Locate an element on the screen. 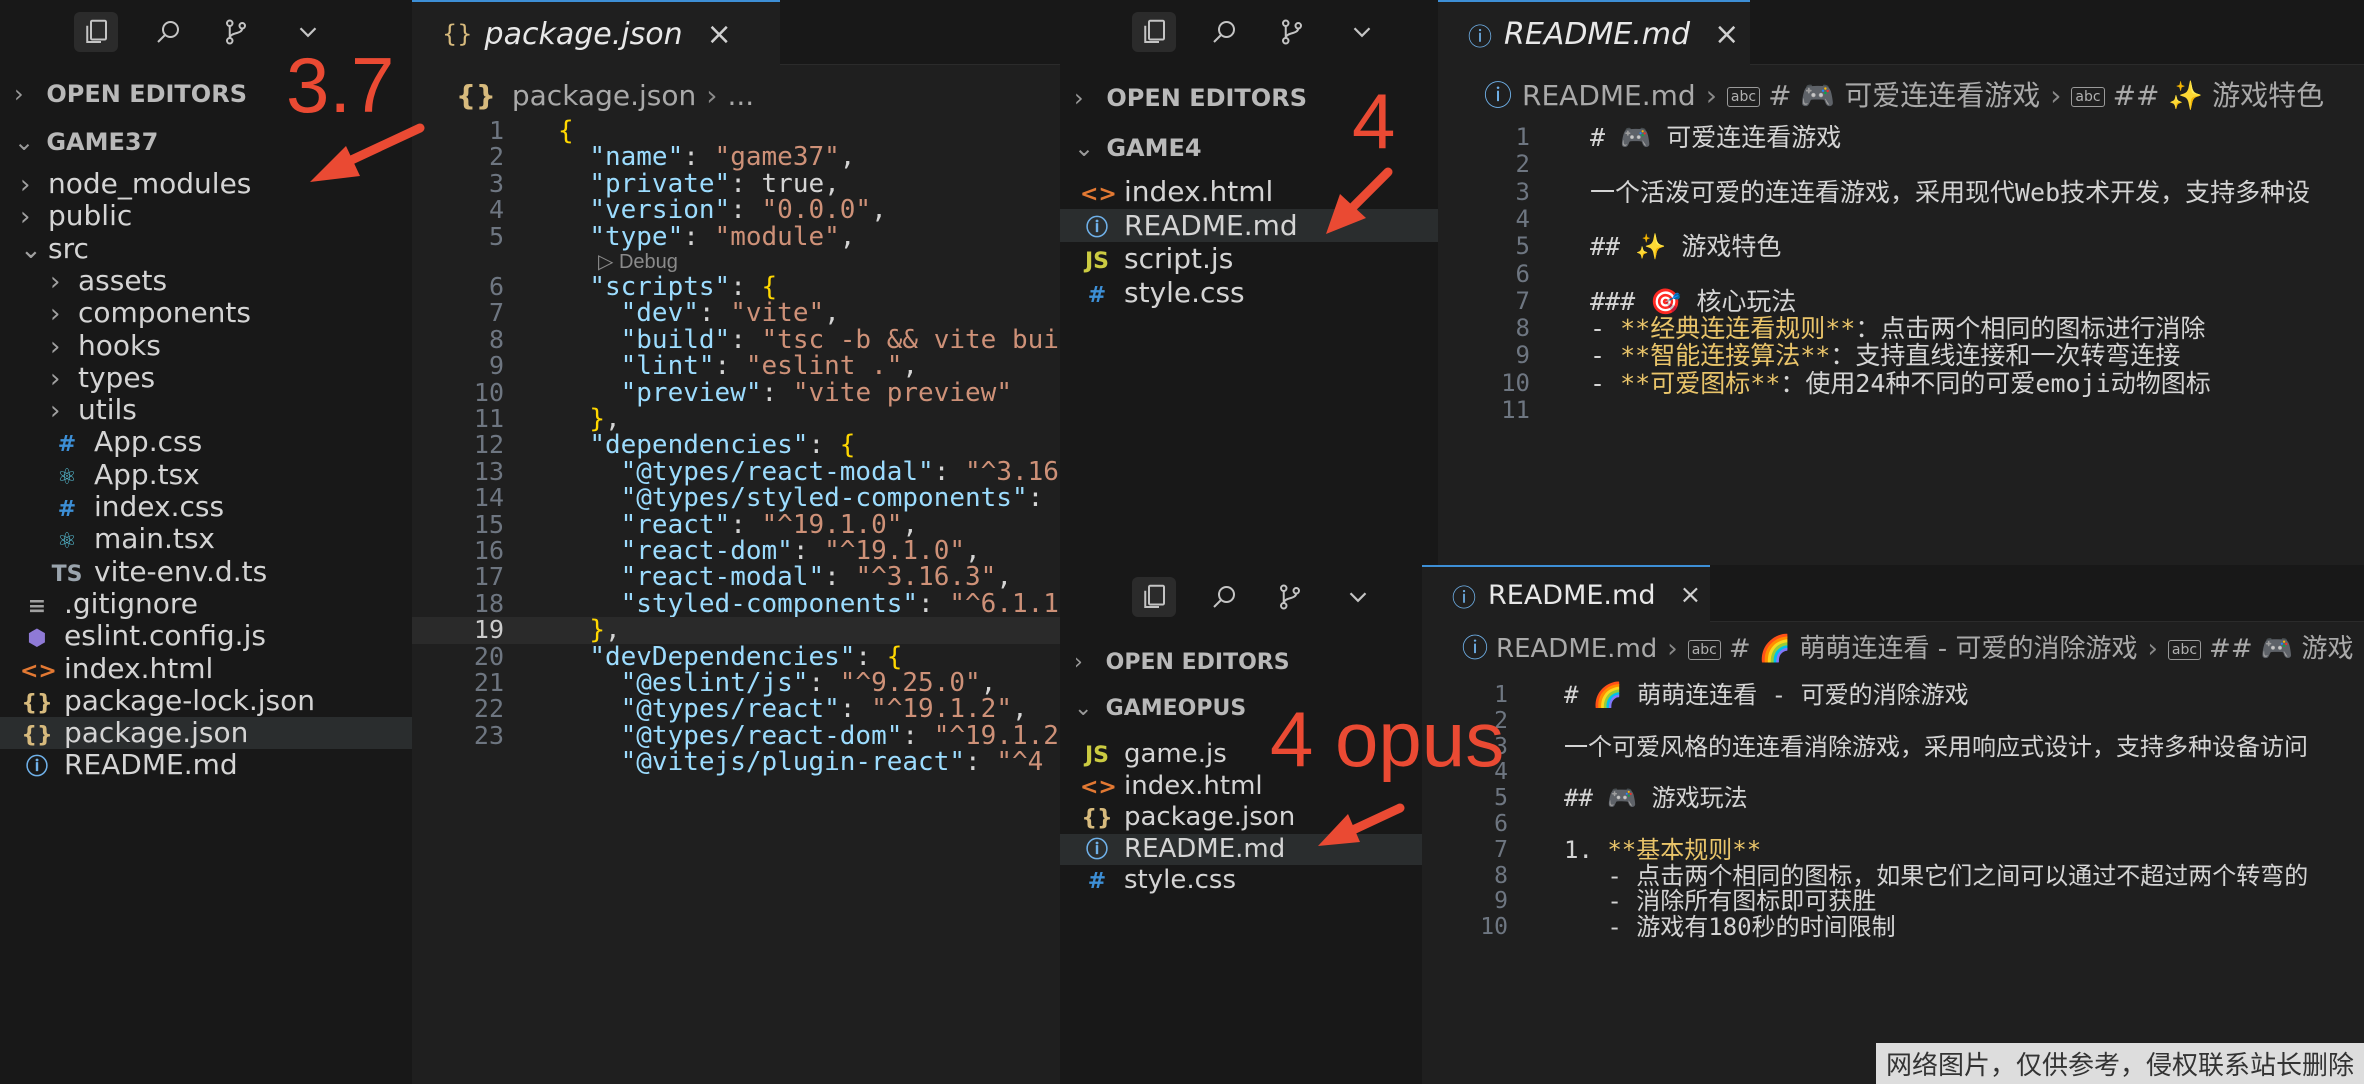  line-text: - **可爱图标**：使用24种不同的可爱emoji动物图标 is located at coordinates (1900, 383).